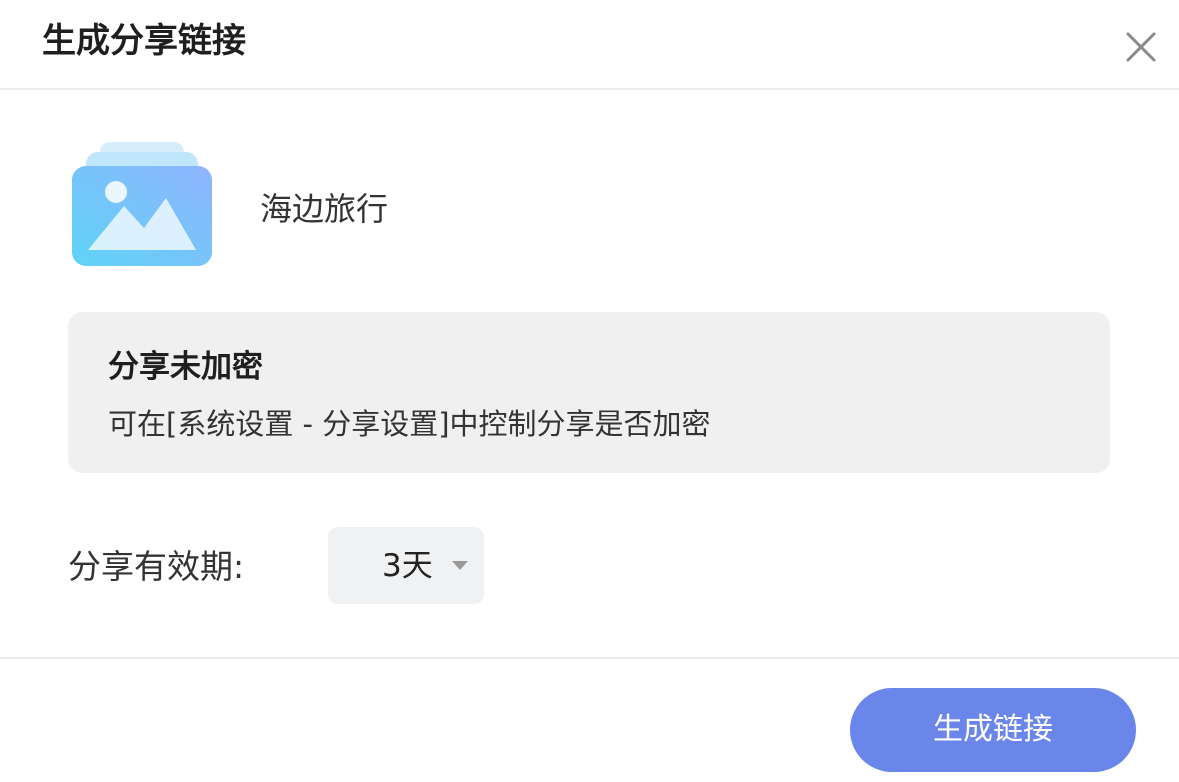  I want to click on generate-link-button: 生成链接, so click(993, 730).